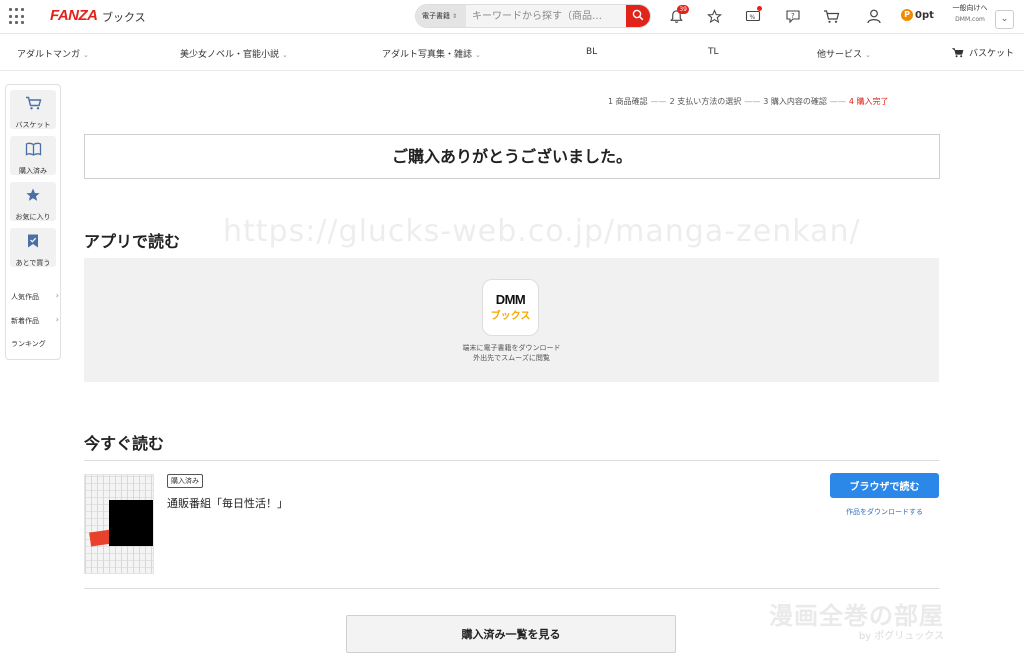 This screenshot has width=1024, height=661. I want to click on nav-item-novel: 美少女ノベル・官能小説 ⌄, so click(234, 53).